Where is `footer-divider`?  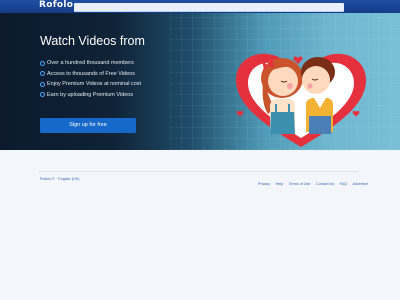 footer-divider is located at coordinates (199, 171).